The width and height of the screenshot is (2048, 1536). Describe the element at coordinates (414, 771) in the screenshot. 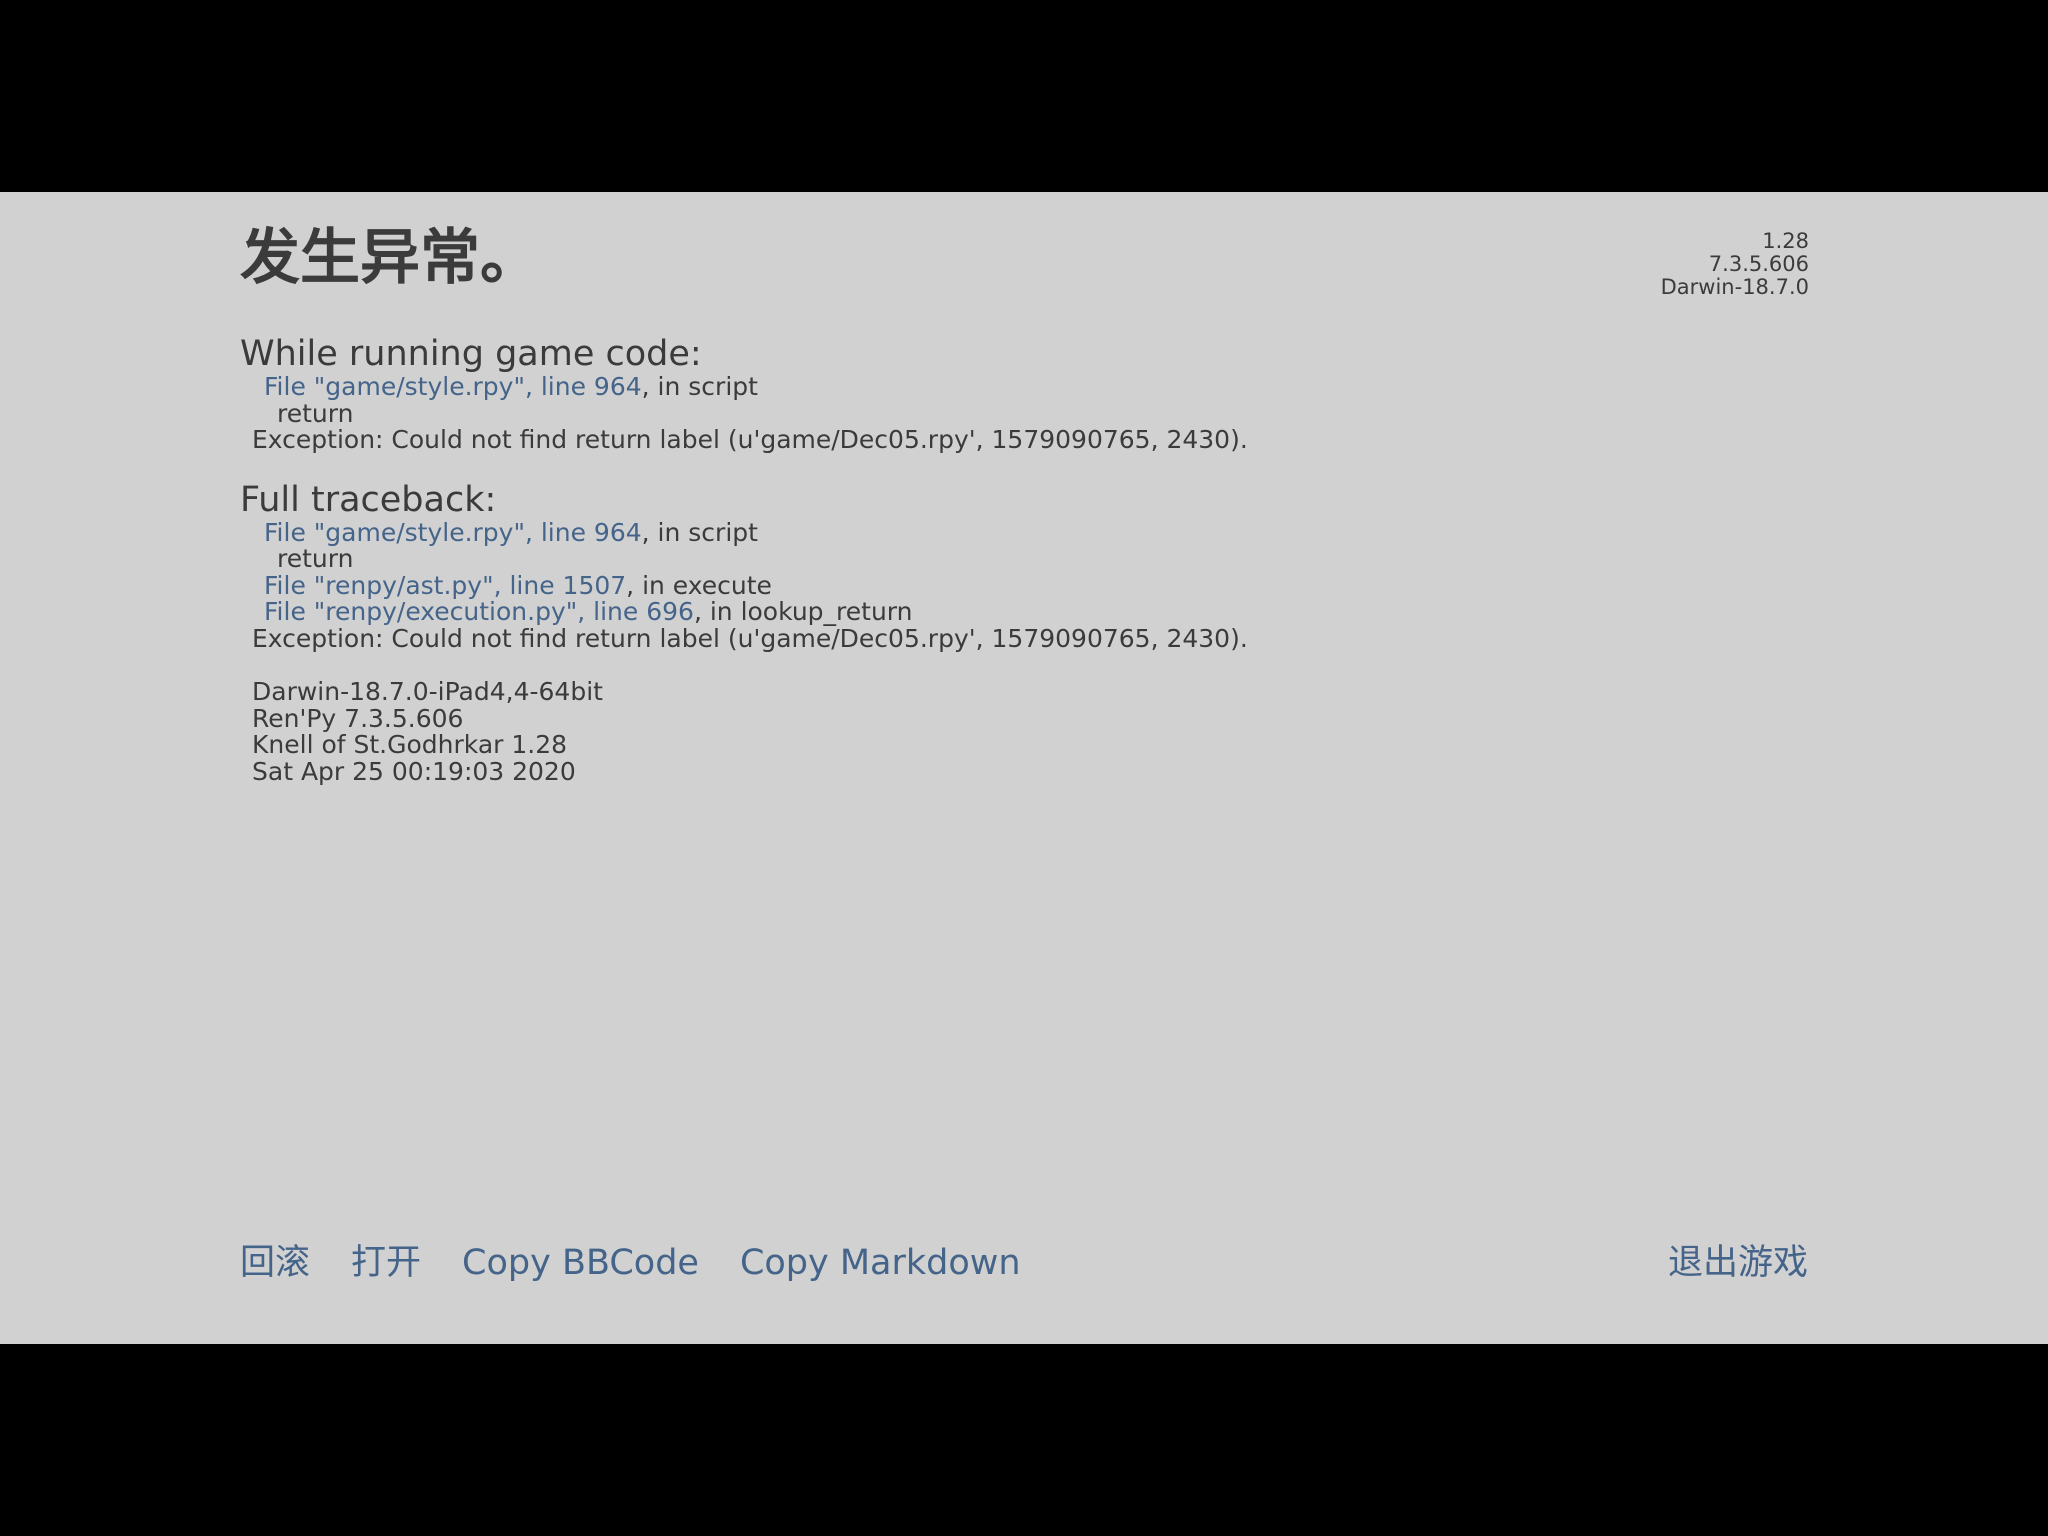

I see `system-info-line: Sat Apr 25 00:19:03 2020` at that location.